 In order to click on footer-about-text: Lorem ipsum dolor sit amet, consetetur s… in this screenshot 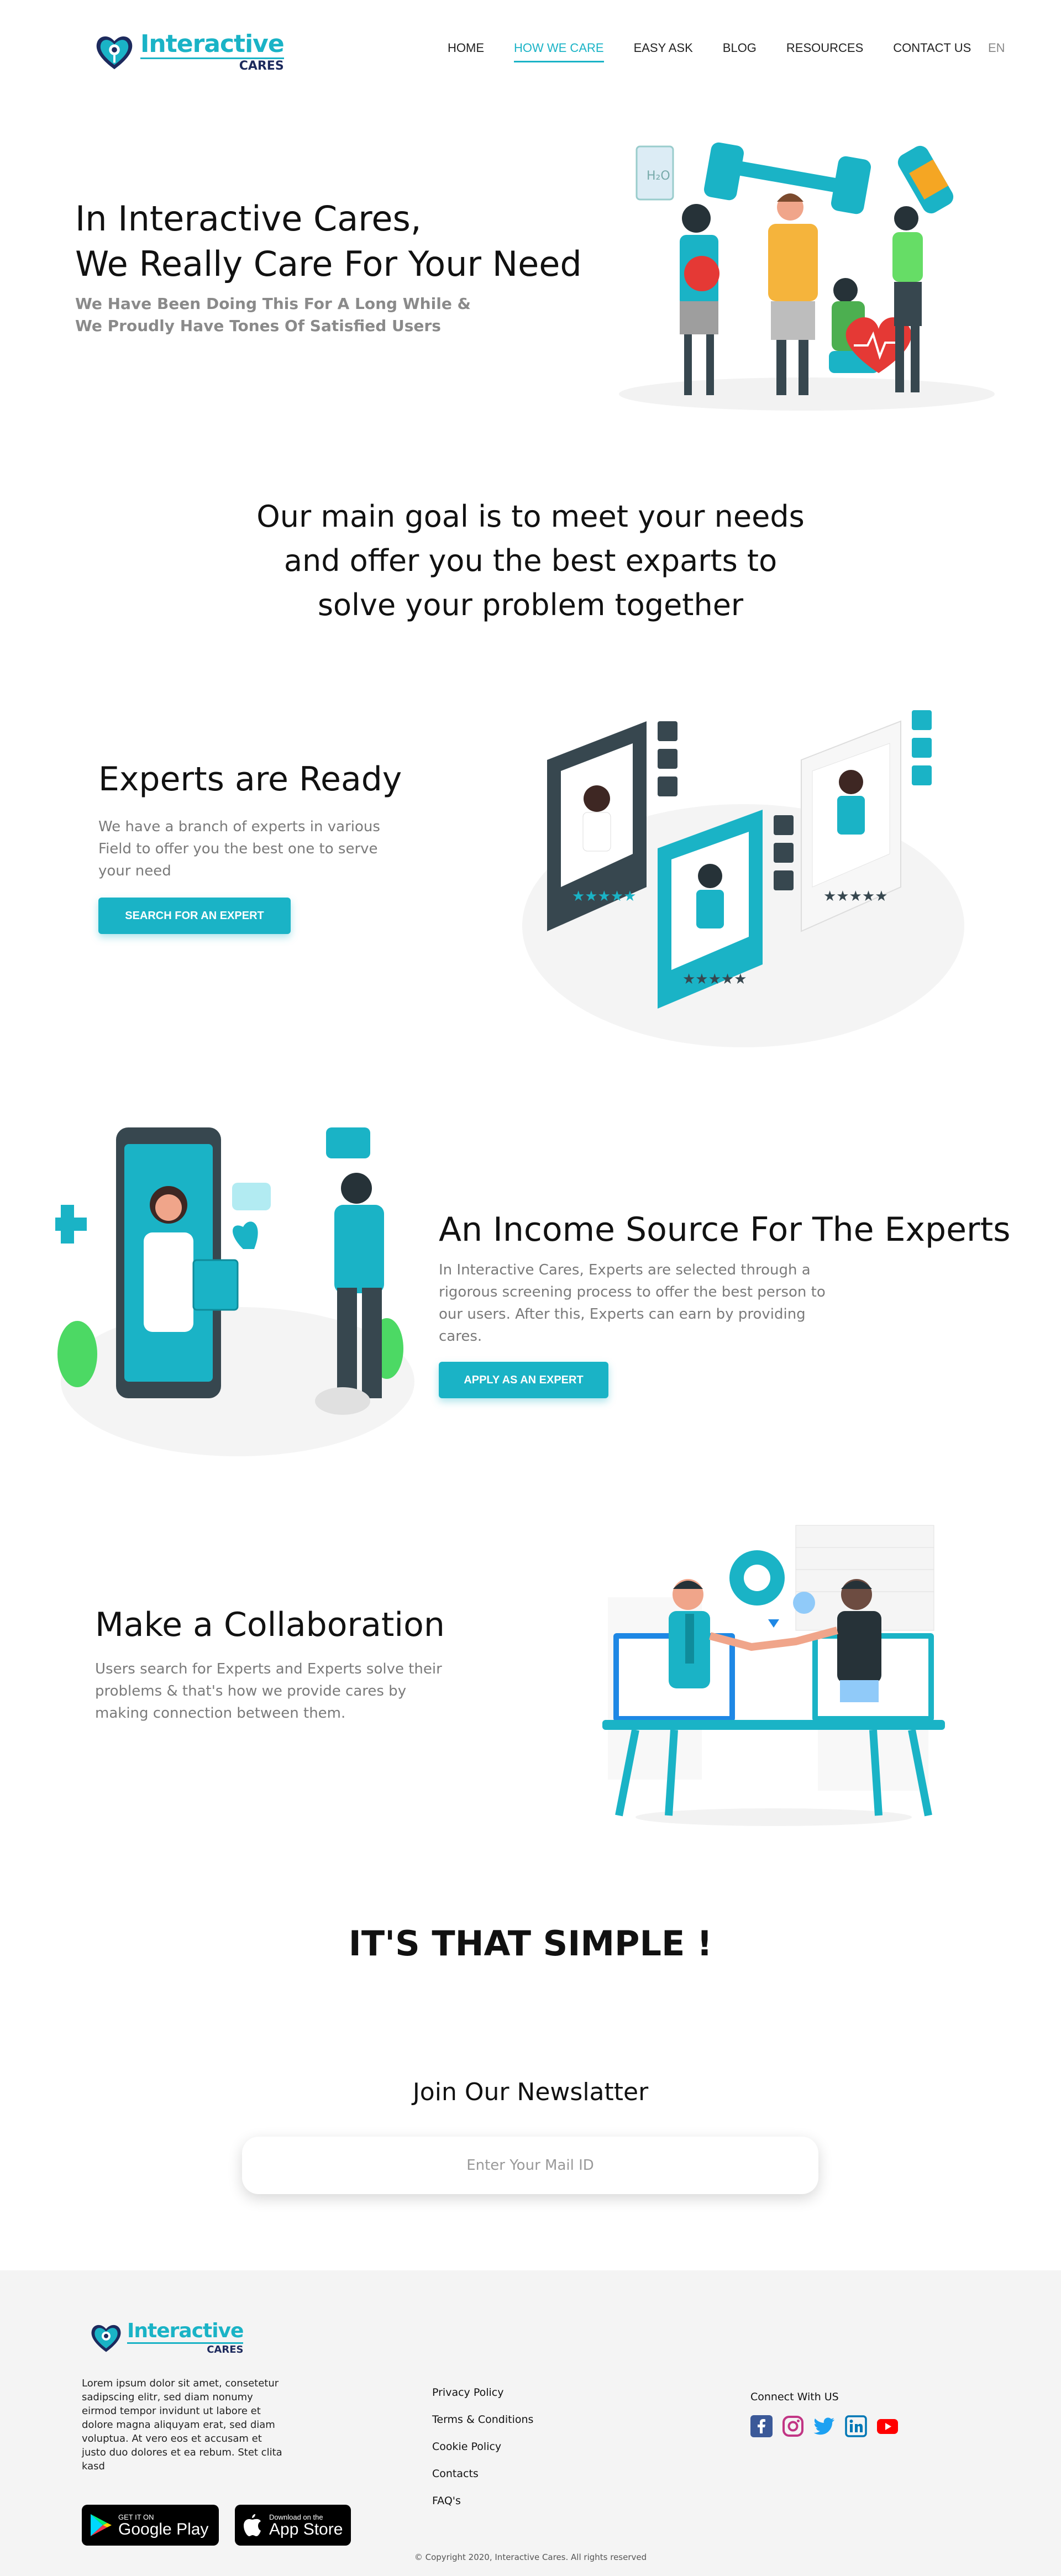, I will do `click(183, 2424)`.